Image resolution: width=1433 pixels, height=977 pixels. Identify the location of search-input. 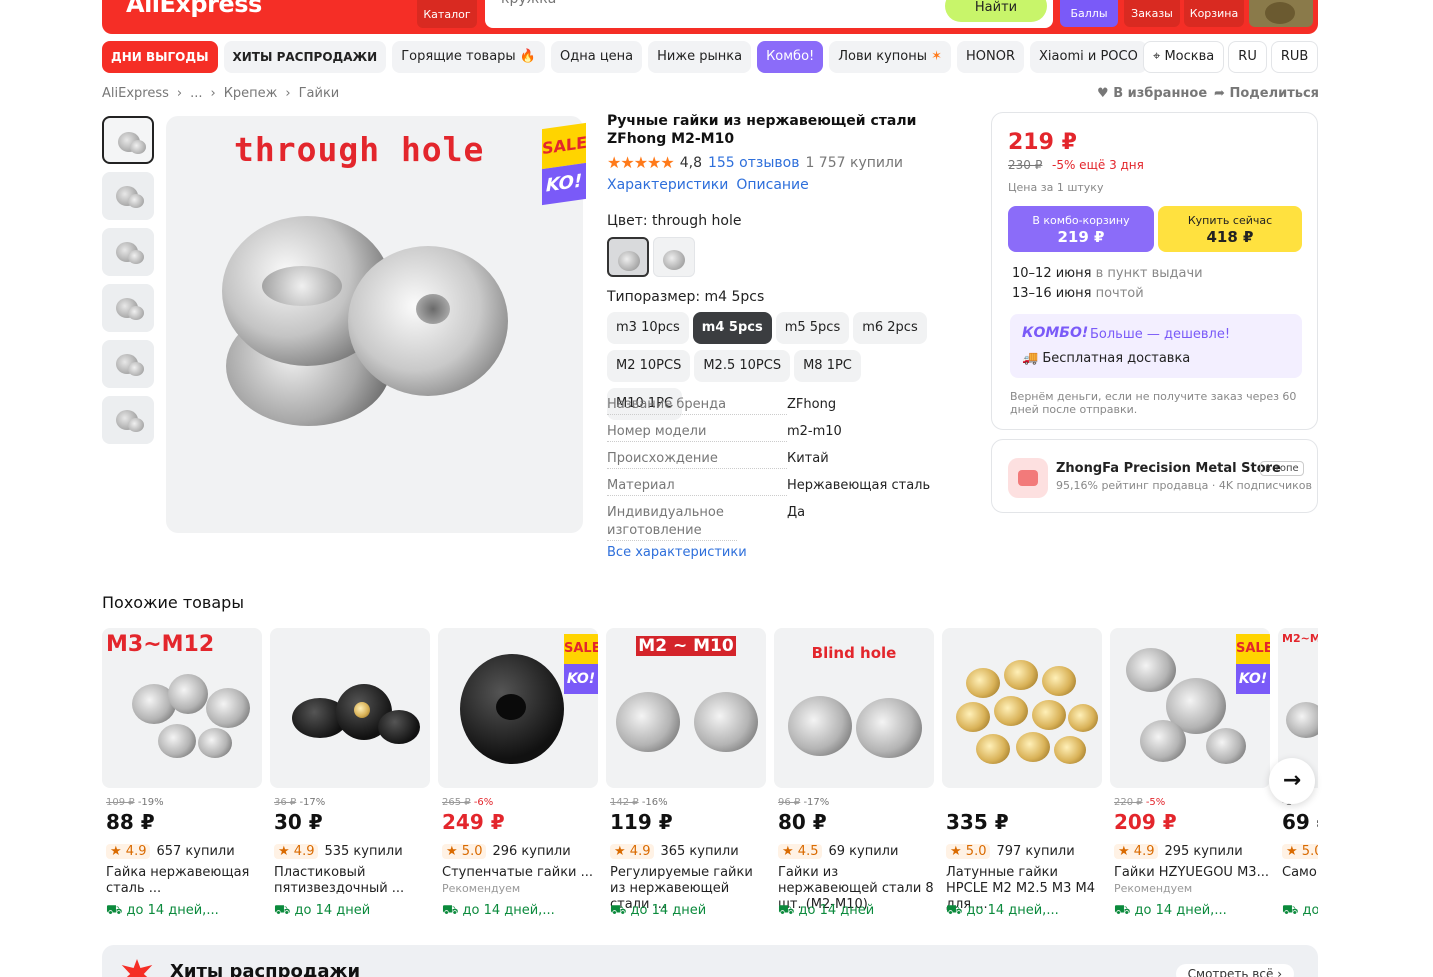
(701, 3).